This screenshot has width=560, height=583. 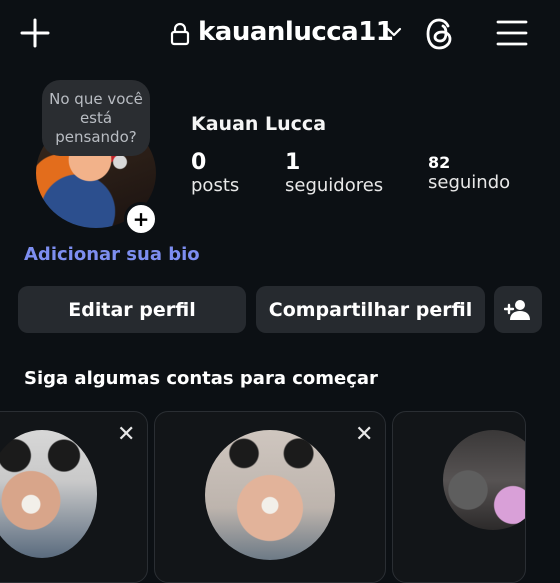 I want to click on following-label: seguindo, so click(x=469, y=182).